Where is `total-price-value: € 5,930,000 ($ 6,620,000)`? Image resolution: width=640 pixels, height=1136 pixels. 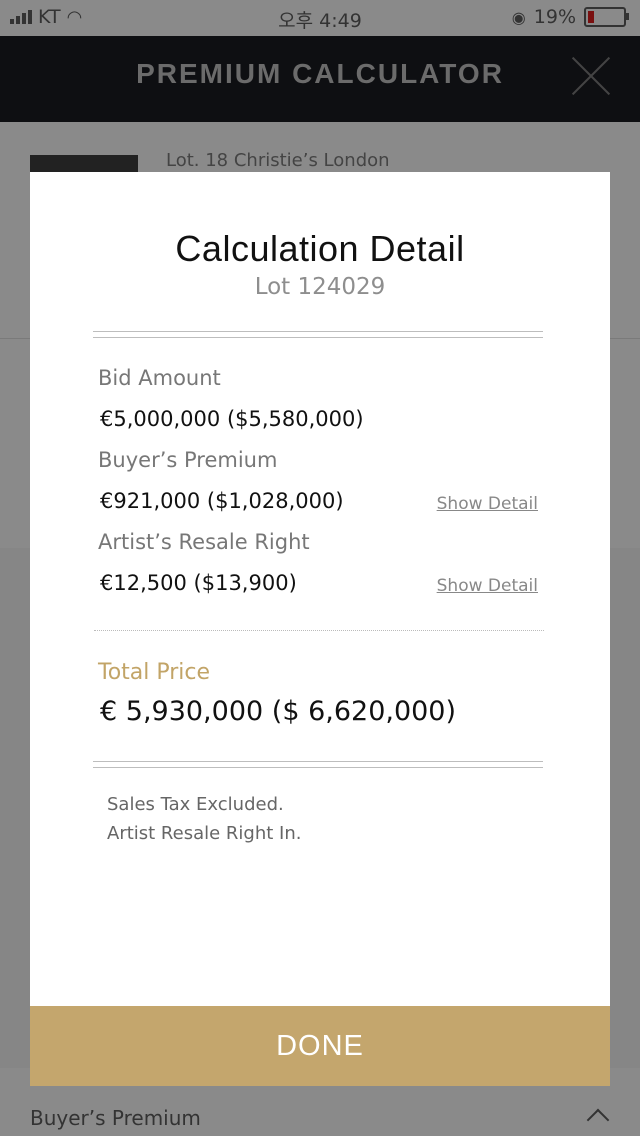 total-price-value: € 5,930,000 ($ 6,620,000) is located at coordinates (278, 711).